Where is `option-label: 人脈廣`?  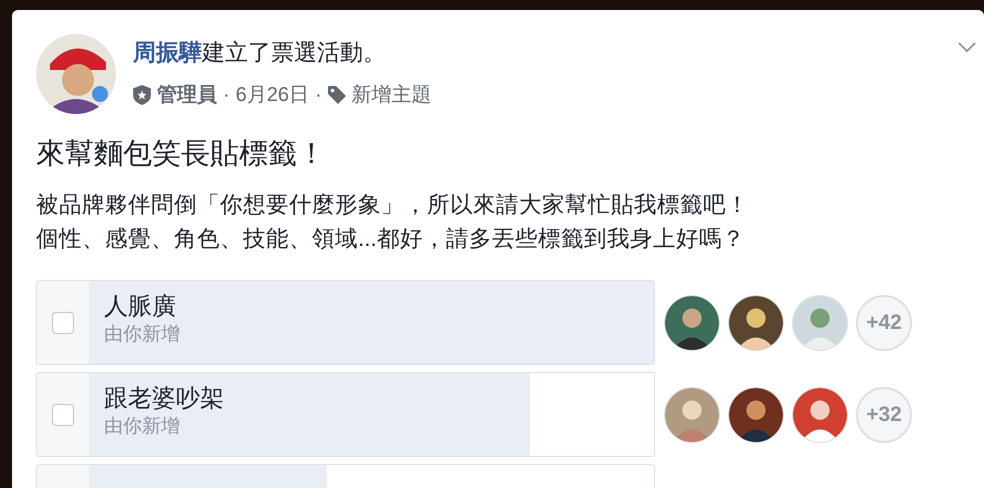 option-label: 人脈廣 is located at coordinates (140, 307).